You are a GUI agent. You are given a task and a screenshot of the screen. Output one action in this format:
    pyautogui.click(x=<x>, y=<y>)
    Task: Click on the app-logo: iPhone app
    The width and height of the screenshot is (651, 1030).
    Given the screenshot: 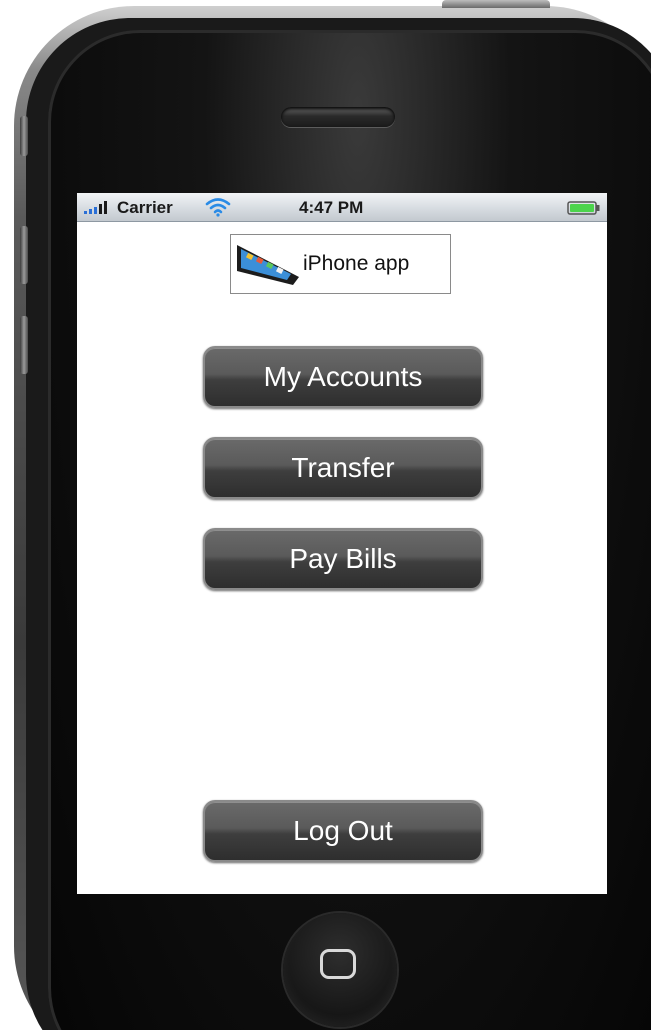 What is the action you would take?
    pyautogui.click(x=340, y=264)
    